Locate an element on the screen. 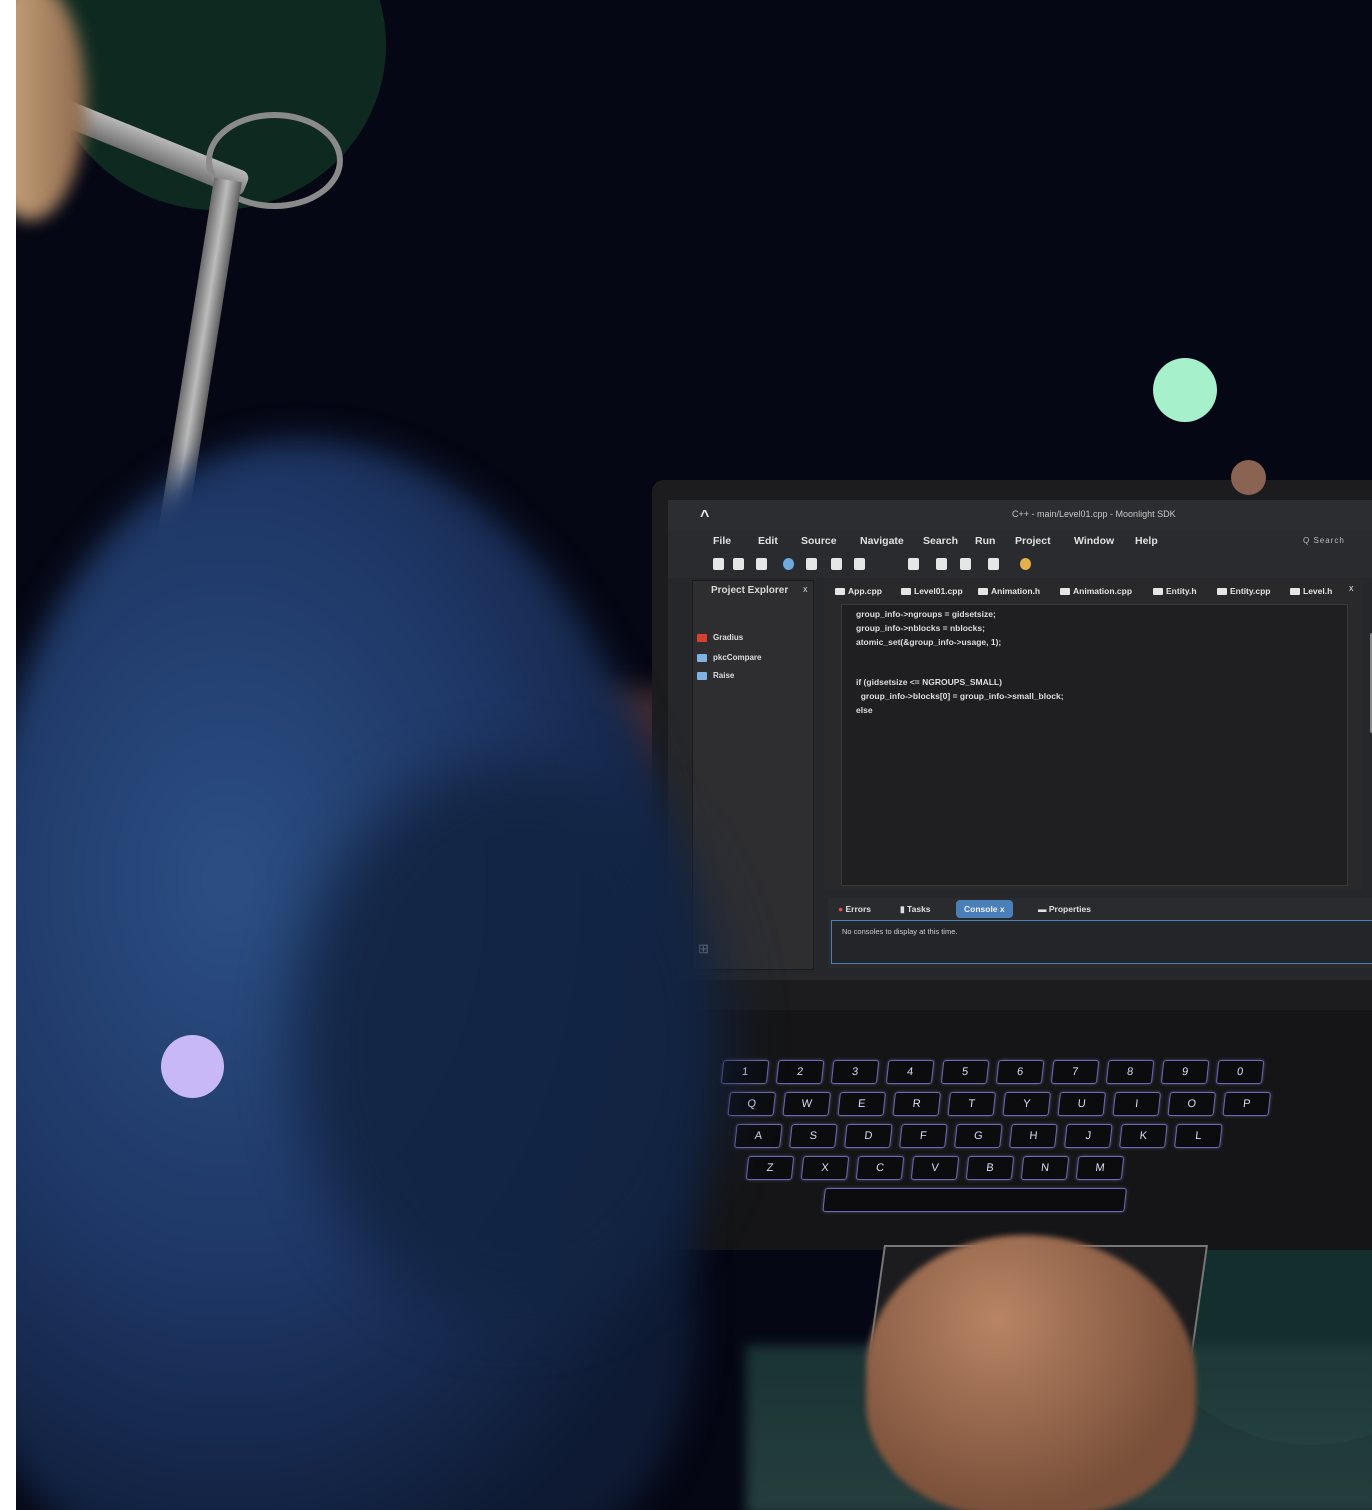 Image resolution: width=1372 pixels, height=1510 pixels. person-head is located at coordinates (51, 110).